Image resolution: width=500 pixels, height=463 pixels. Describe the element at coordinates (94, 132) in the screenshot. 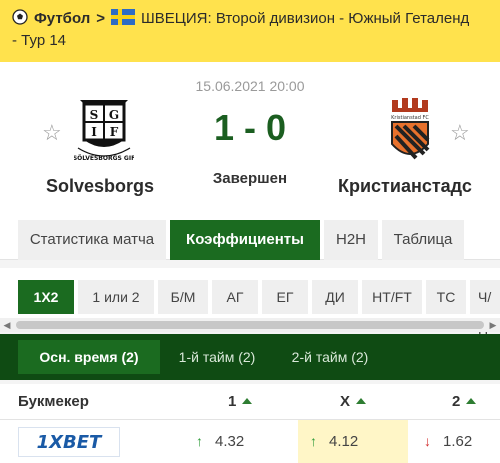

I see `svg-text: I` at that location.